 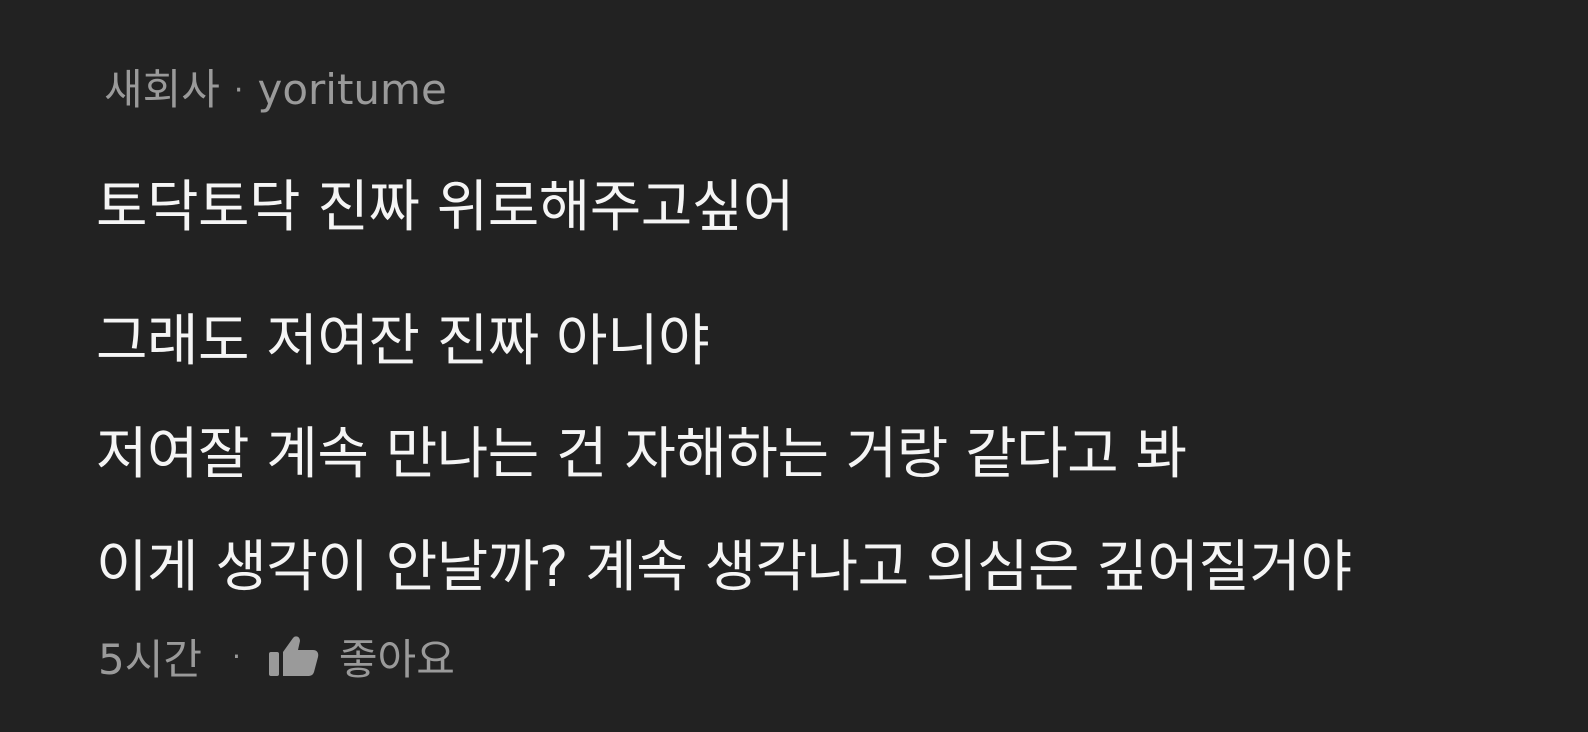 I want to click on source-label: 새회사, so click(x=162, y=89).